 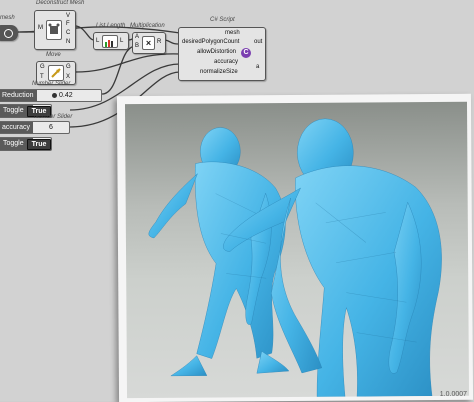 What do you see at coordinates (171, 42) in the screenshot?
I see `wire-multiplication-to-csharp` at bounding box center [171, 42].